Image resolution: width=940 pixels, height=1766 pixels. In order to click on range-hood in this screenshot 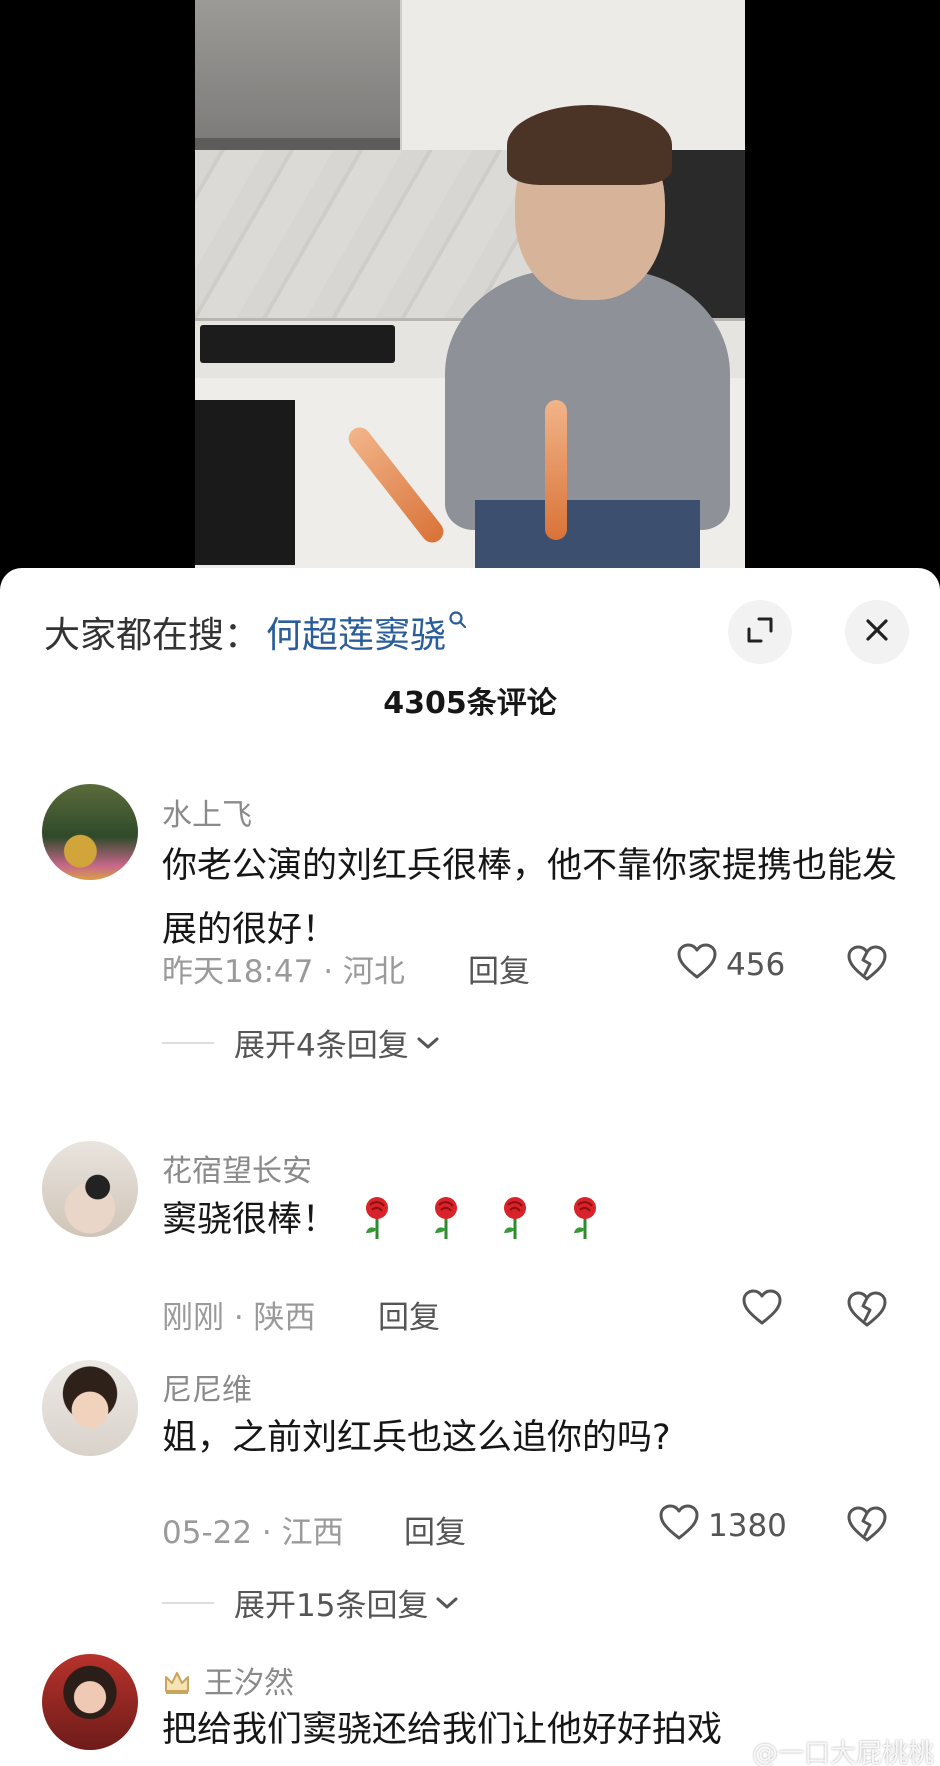, I will do `click(297, 75)`.